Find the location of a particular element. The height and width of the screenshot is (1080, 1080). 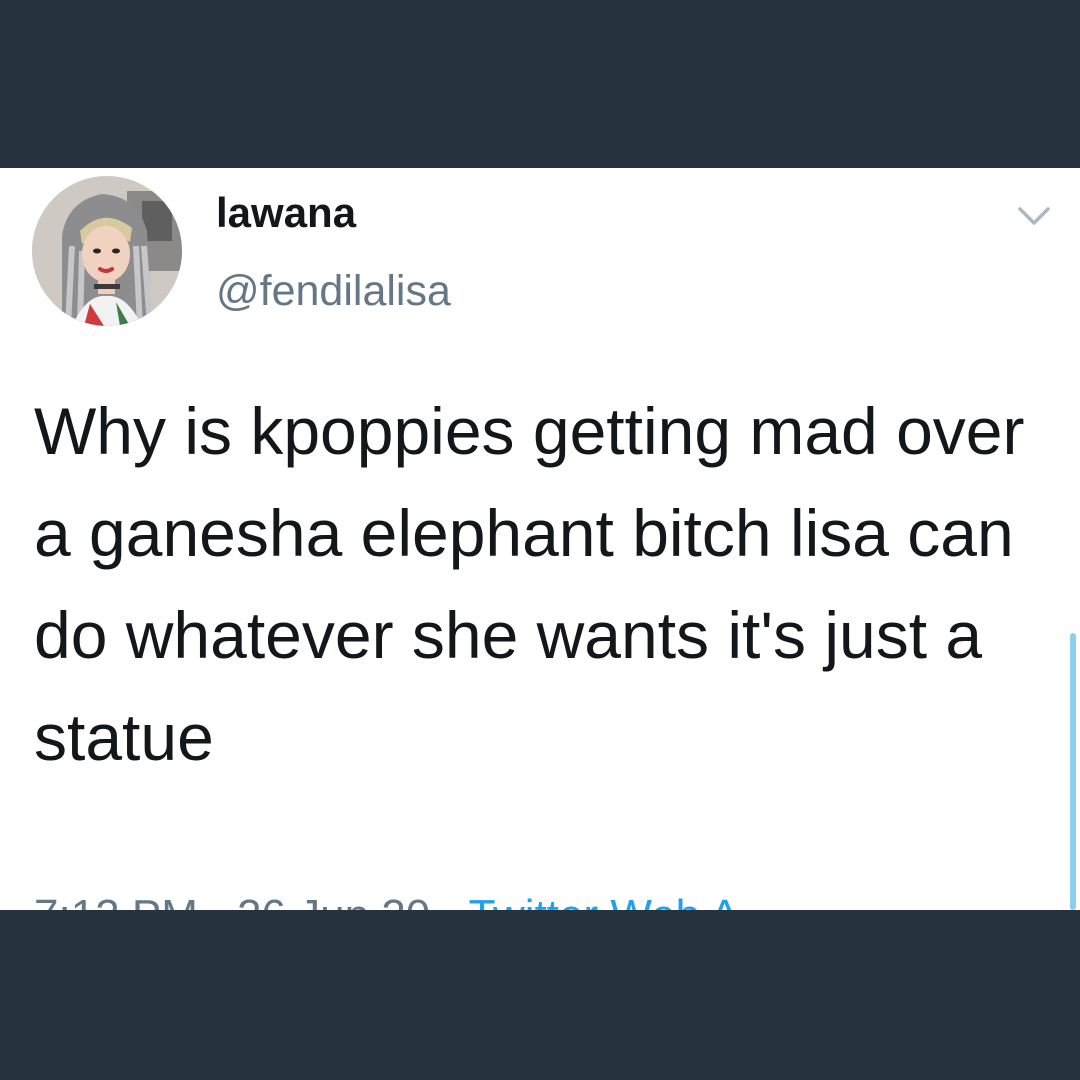

tweet-source: Twitter Web A is located at coordinates (604, 901).